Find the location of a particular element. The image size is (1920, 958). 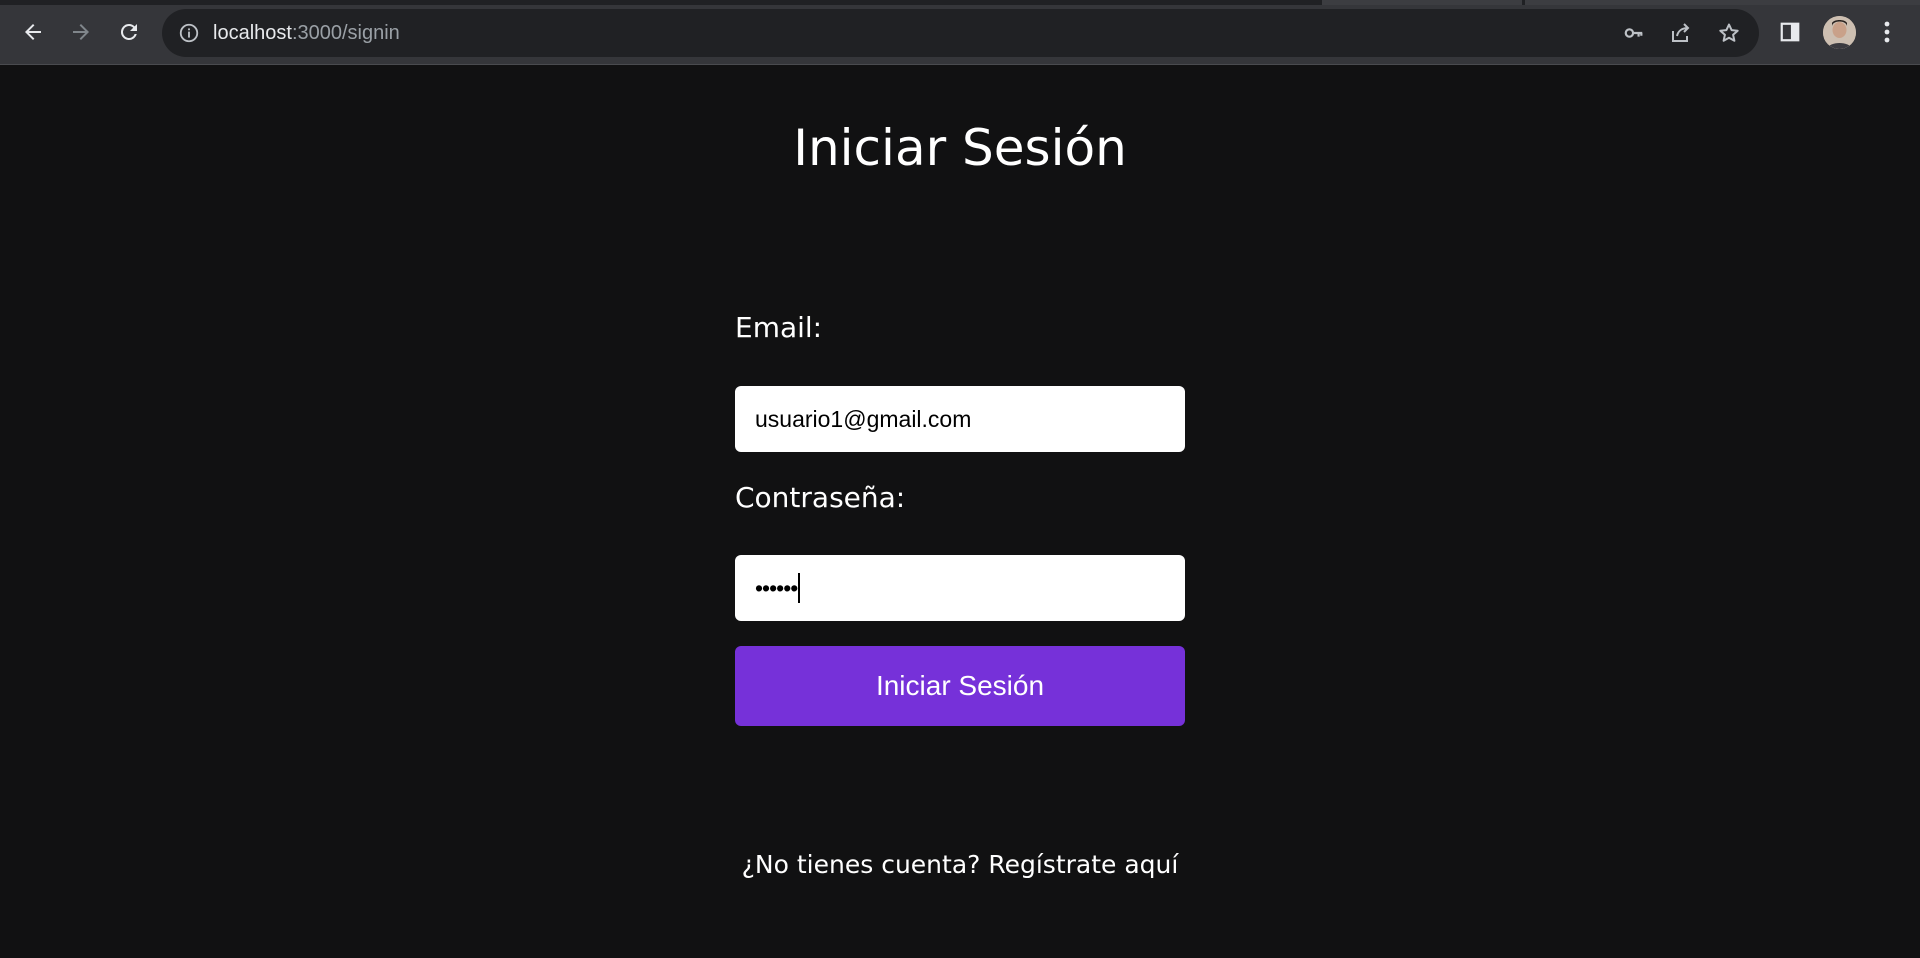

email-field: usuario1@gmail.com is located at coordinates (960, 419).